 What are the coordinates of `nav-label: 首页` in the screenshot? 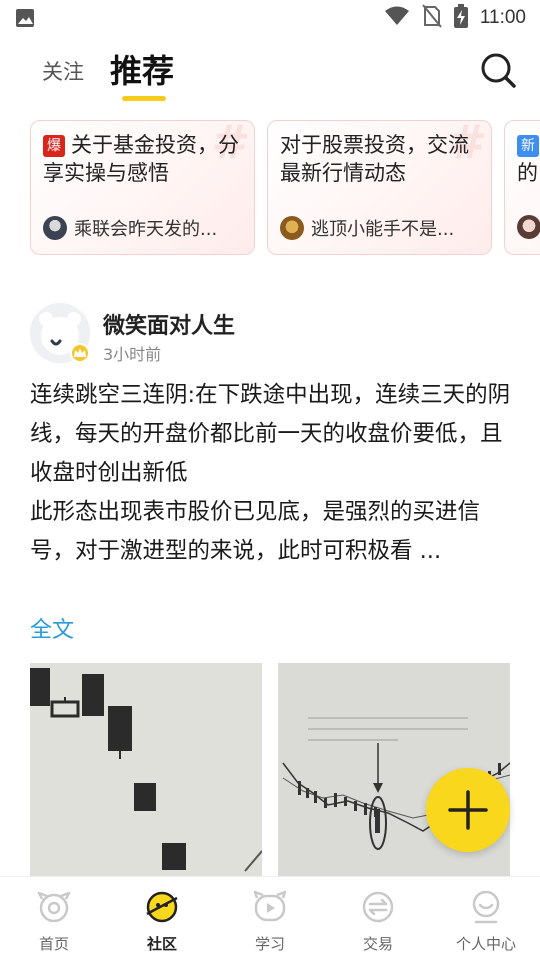 It's located at (53, 944).